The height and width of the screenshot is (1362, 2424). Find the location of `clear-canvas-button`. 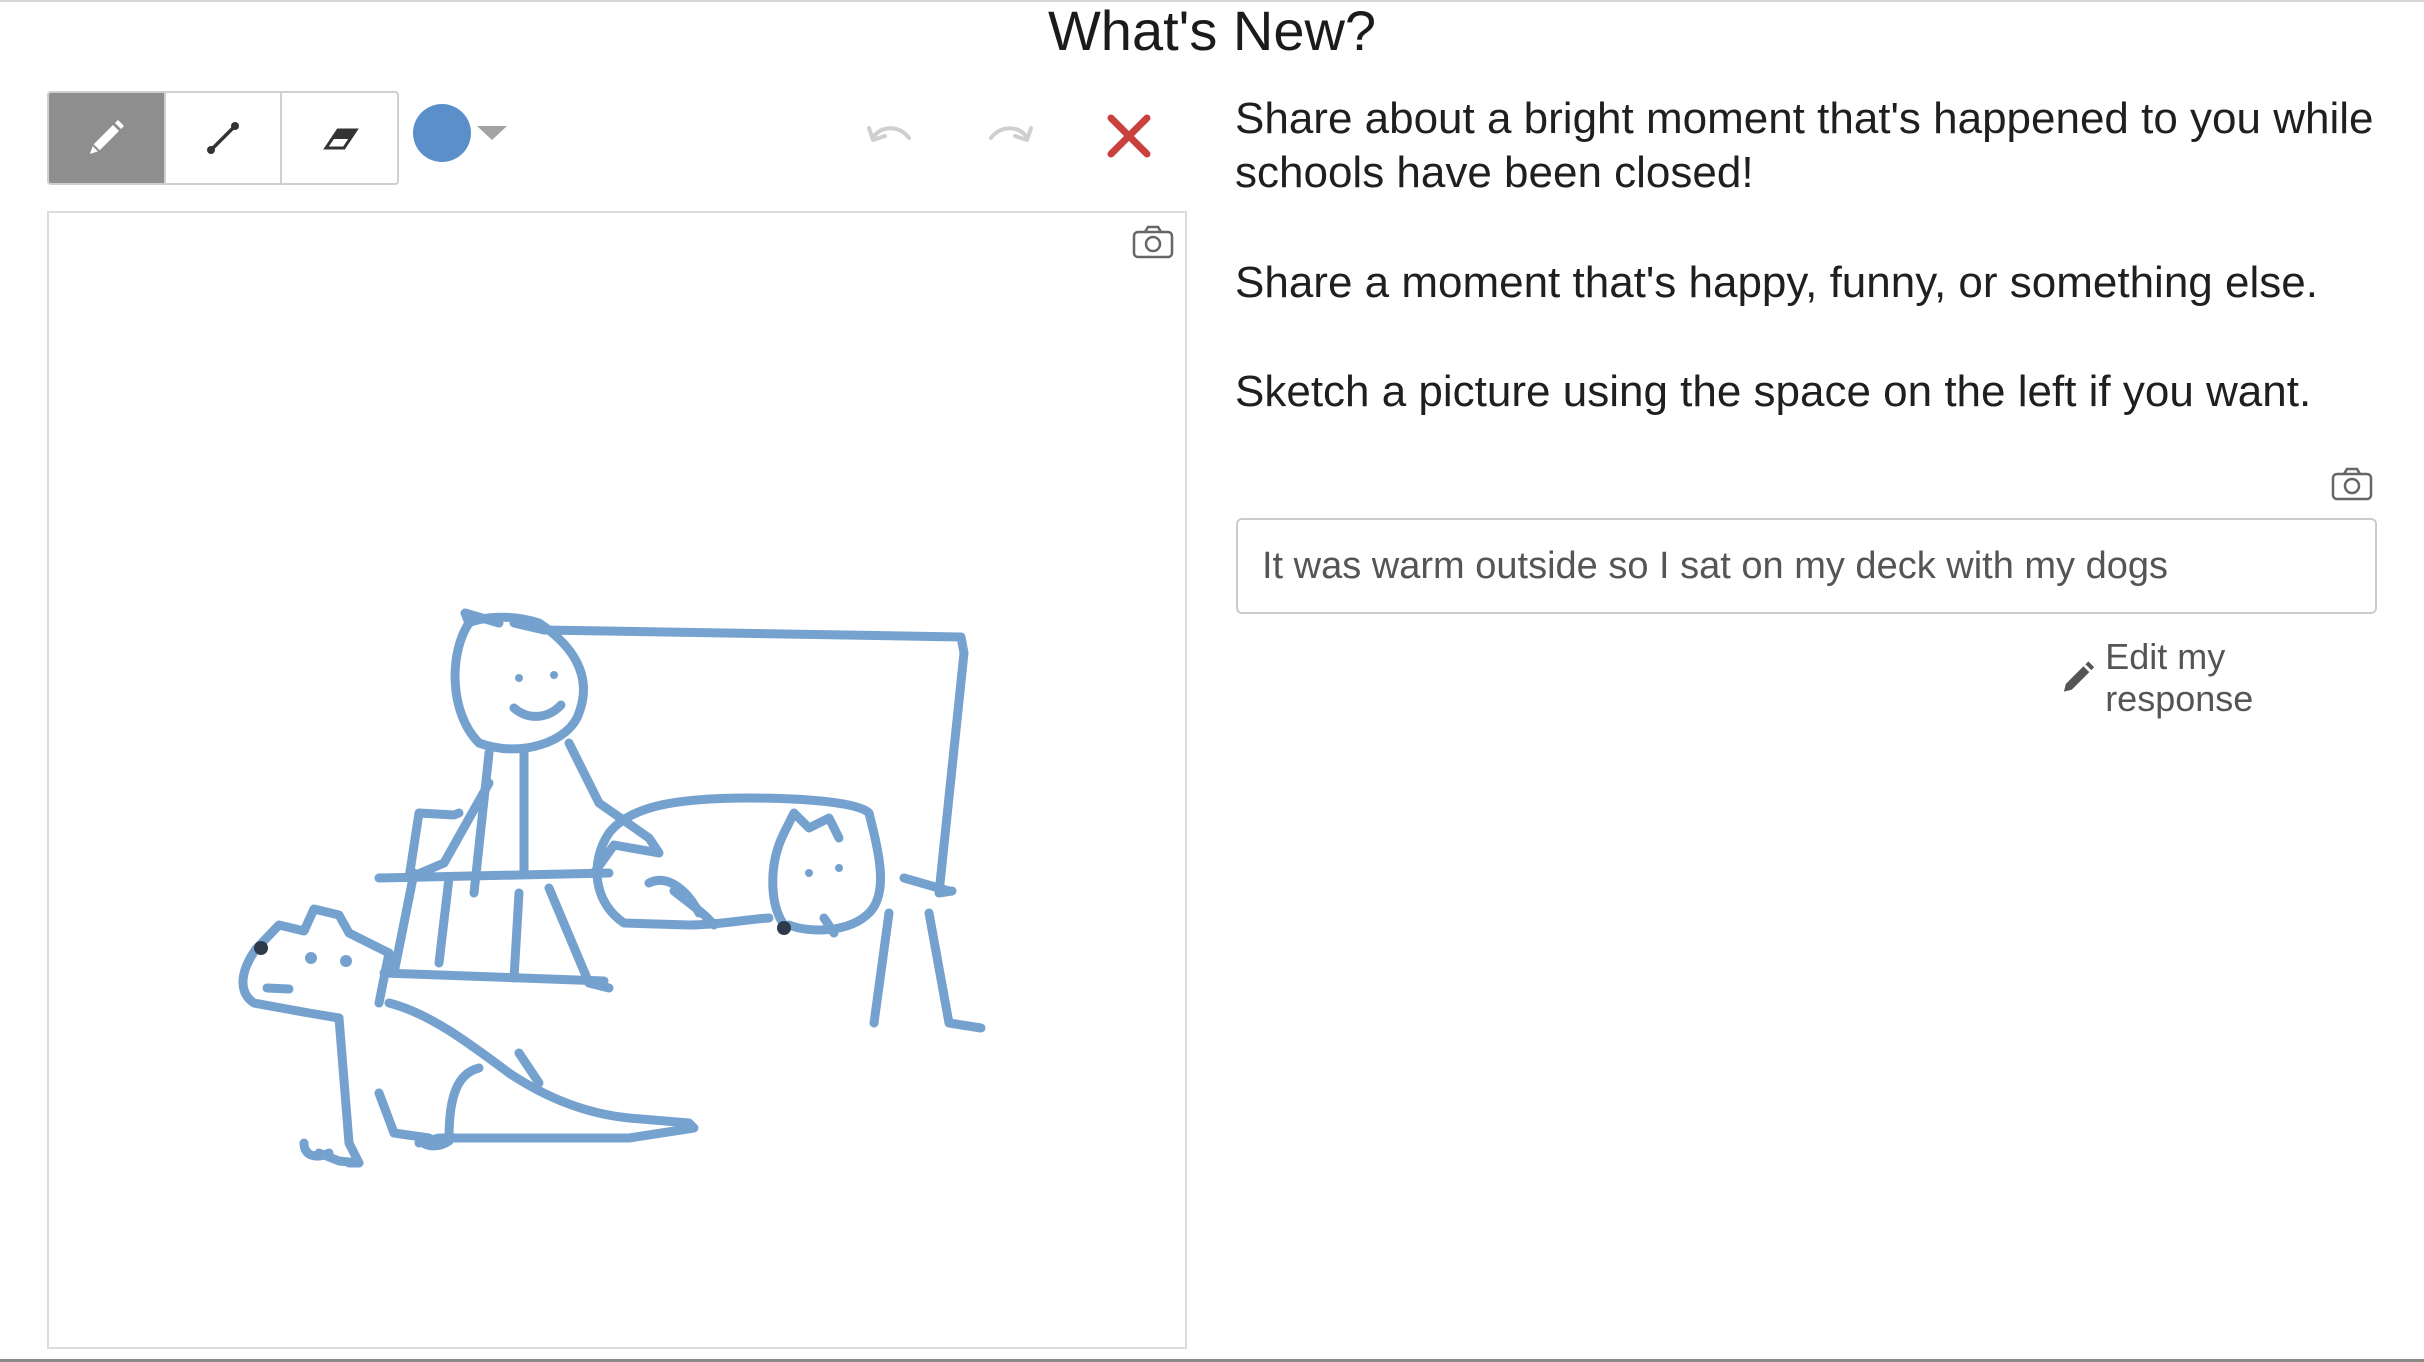

clear-canvas-button is located at coordinates (1129, 136).